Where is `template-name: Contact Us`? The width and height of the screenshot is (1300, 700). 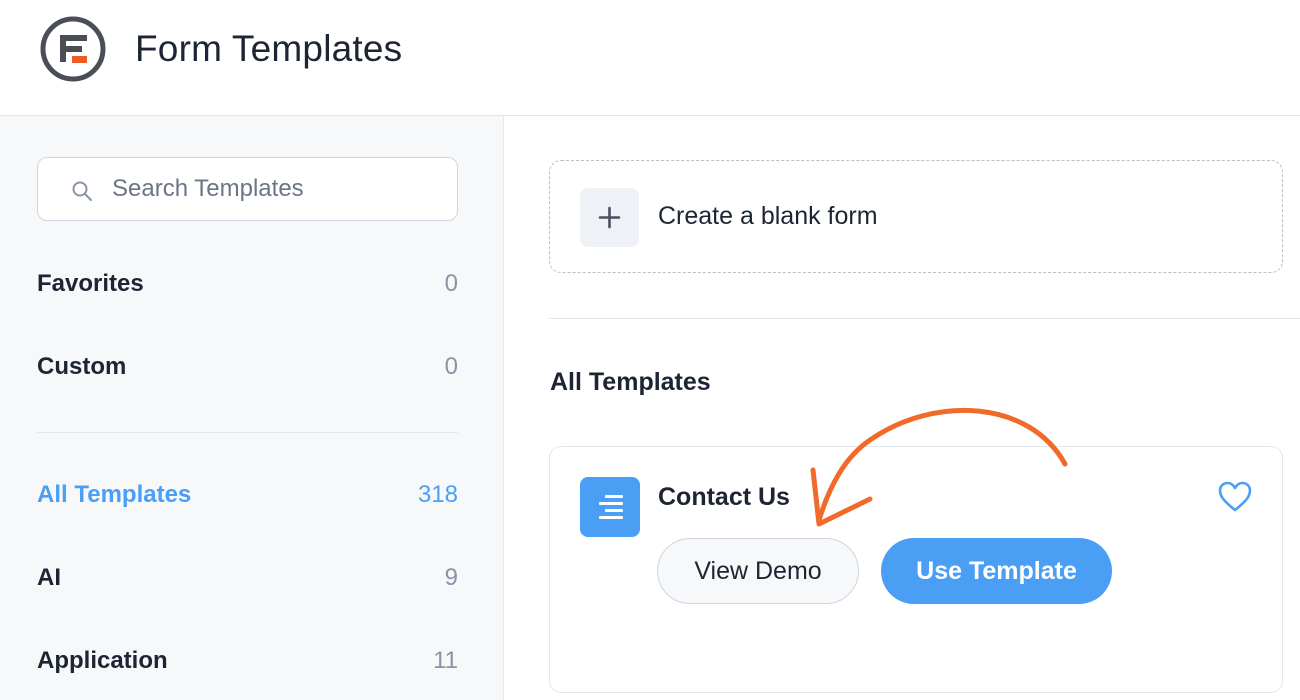 template-name: Contact Us is located at coordinates (724, 497).